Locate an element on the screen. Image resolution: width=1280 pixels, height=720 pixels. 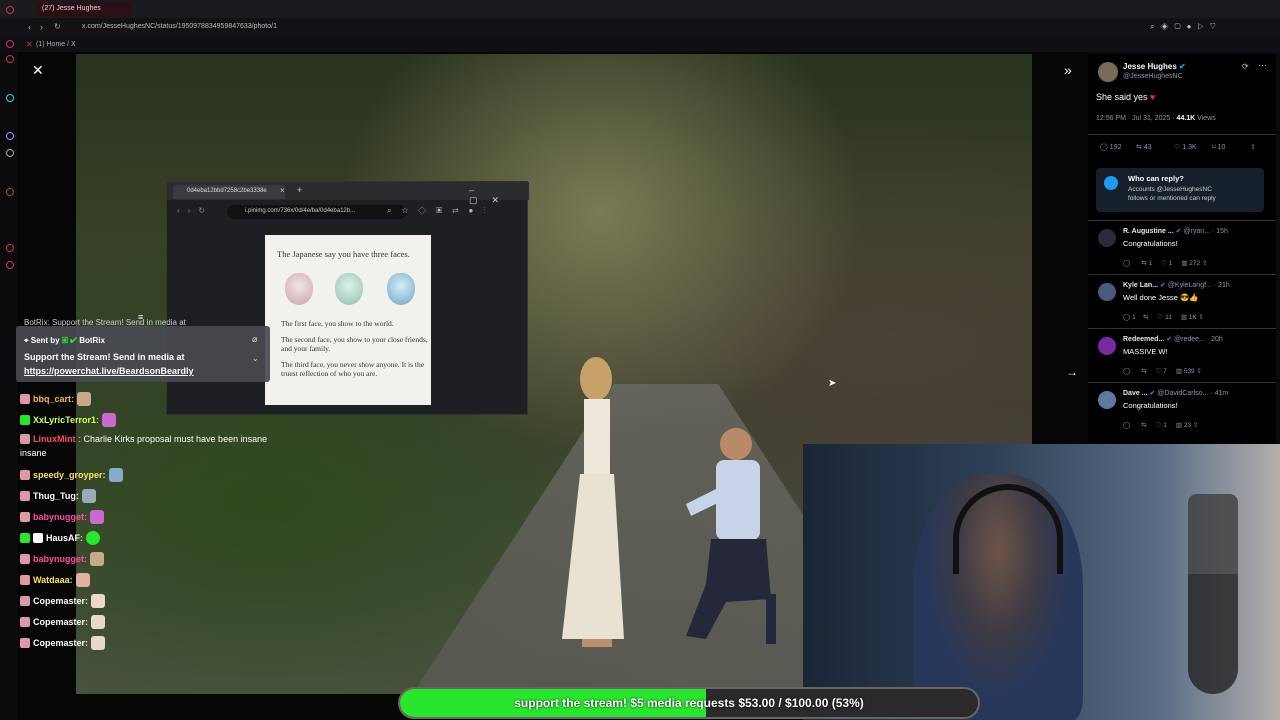
bookmark-count: ⌑ 10 is located at coordinates (1218, 147).